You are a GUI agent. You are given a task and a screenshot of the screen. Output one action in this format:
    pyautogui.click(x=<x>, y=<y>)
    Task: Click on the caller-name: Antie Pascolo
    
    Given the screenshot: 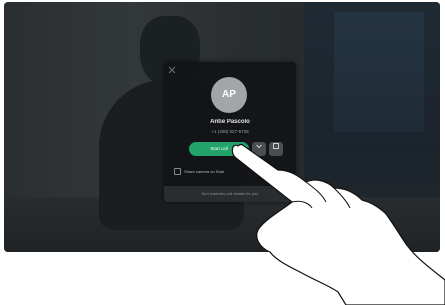 What is the action you would take?
    pyautogui.click(x=230, y=122)
    